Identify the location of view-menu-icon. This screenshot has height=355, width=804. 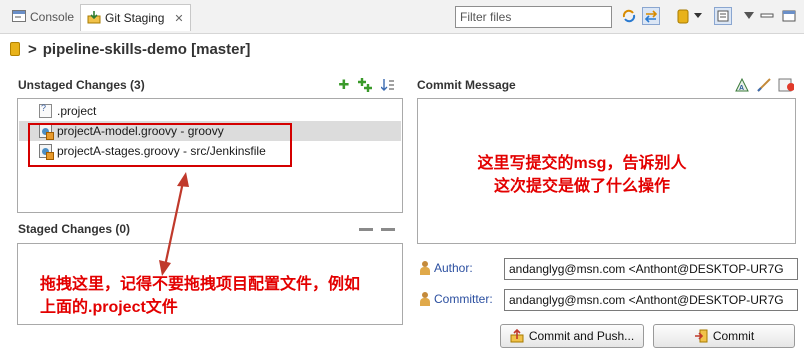
(749, 16).